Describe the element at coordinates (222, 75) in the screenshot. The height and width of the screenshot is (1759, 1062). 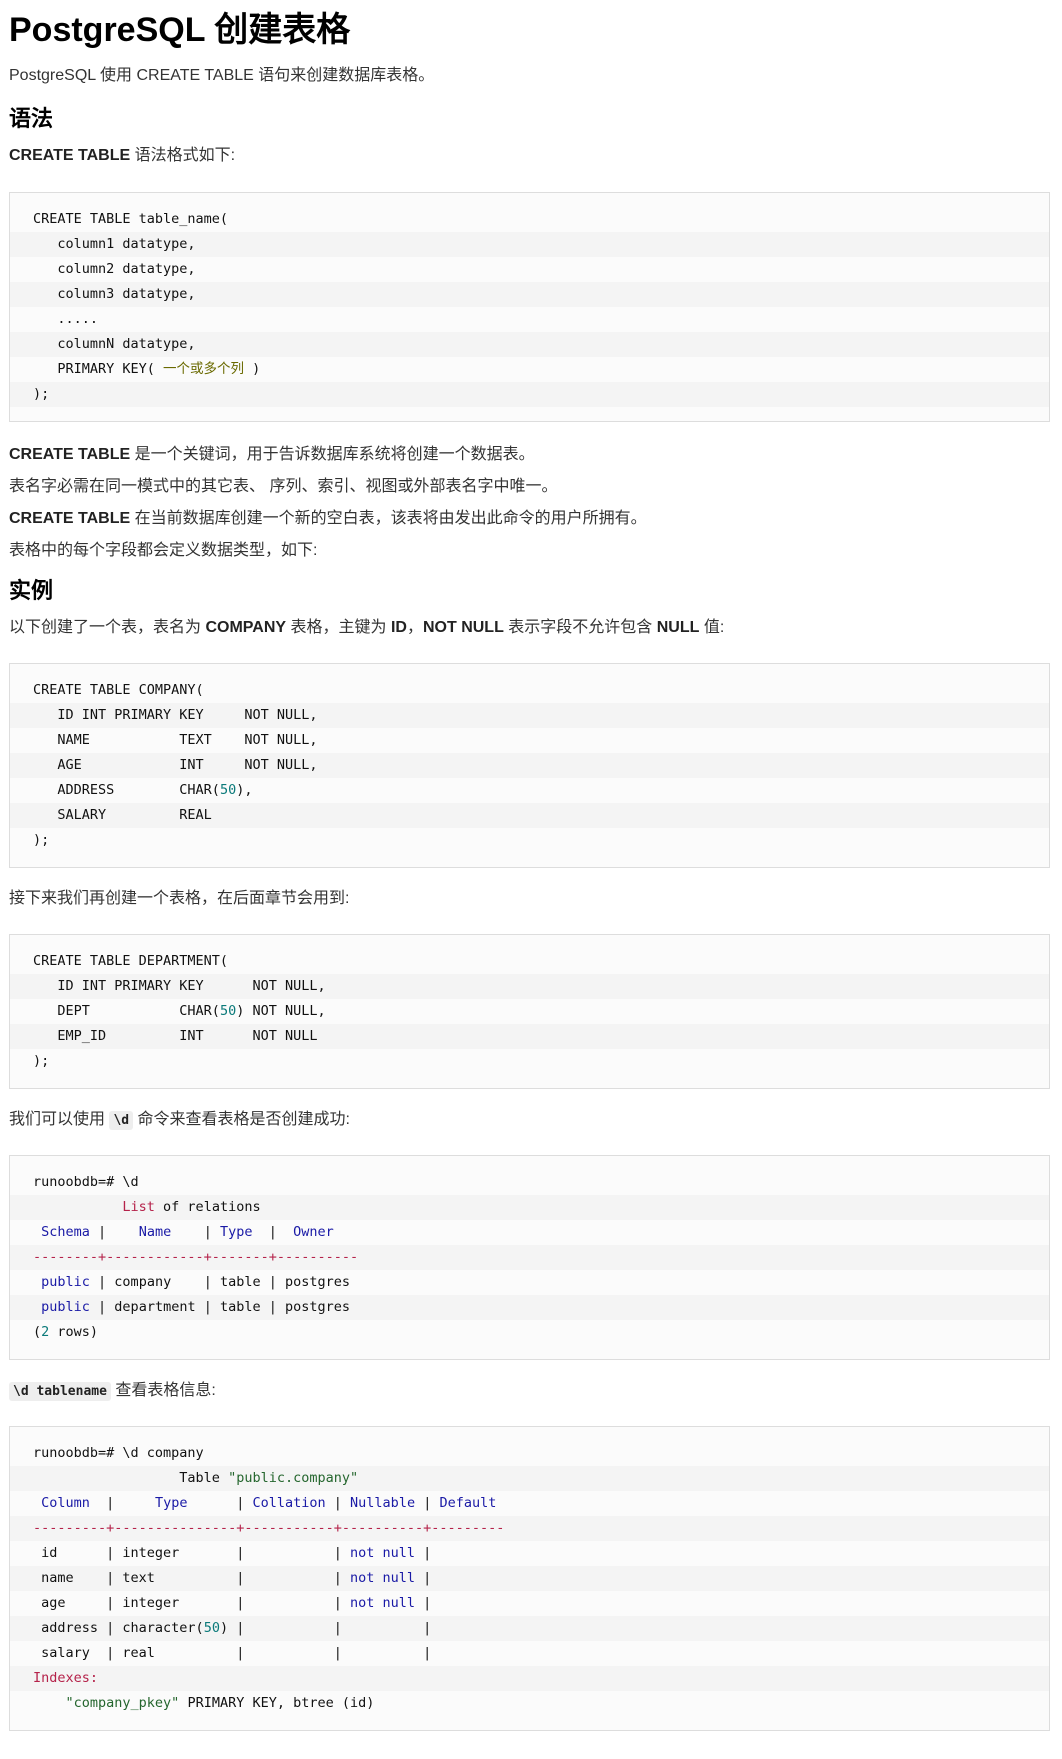
I see `intro-text: PostgreSQL 使用 CREATE TABLE 语句来创建数据库表格。` at that location.